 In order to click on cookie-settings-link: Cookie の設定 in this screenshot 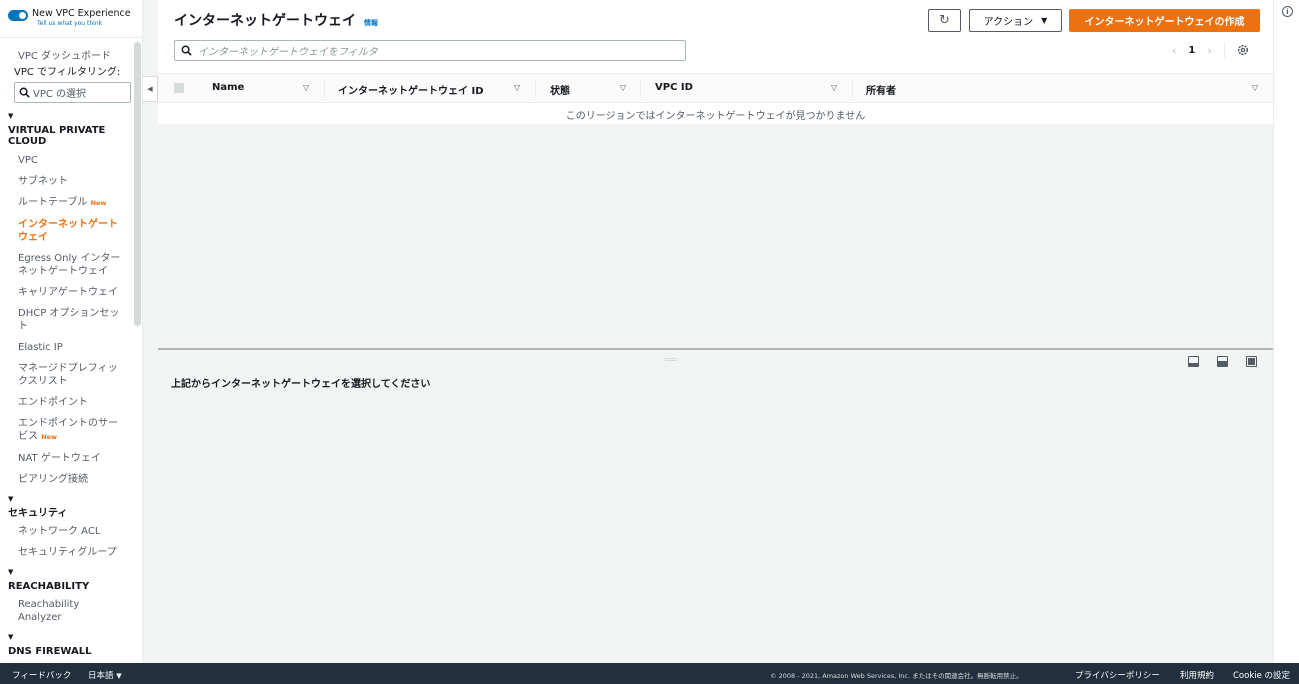, I will do `click(1261, 675)`.